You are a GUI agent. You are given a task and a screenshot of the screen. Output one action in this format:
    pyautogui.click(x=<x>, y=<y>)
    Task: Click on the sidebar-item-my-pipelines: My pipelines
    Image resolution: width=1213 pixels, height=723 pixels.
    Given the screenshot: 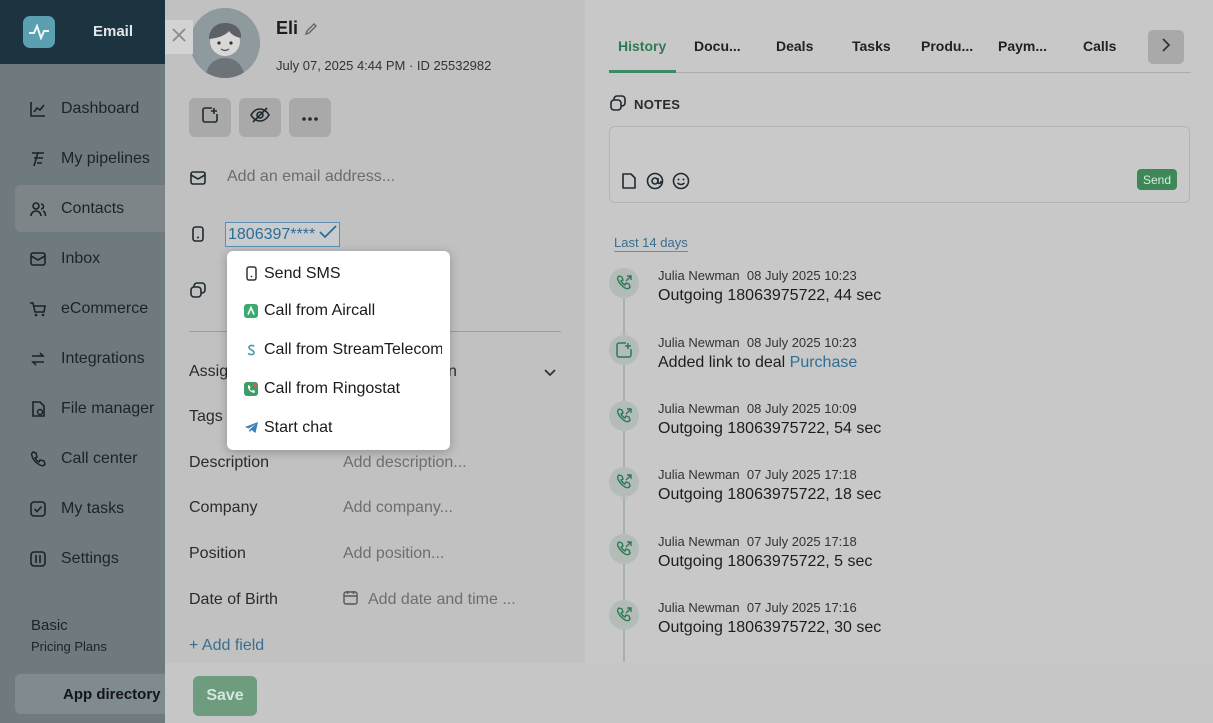 What is the action you would take?
    pyautogui.click(x=90, y=158)
    